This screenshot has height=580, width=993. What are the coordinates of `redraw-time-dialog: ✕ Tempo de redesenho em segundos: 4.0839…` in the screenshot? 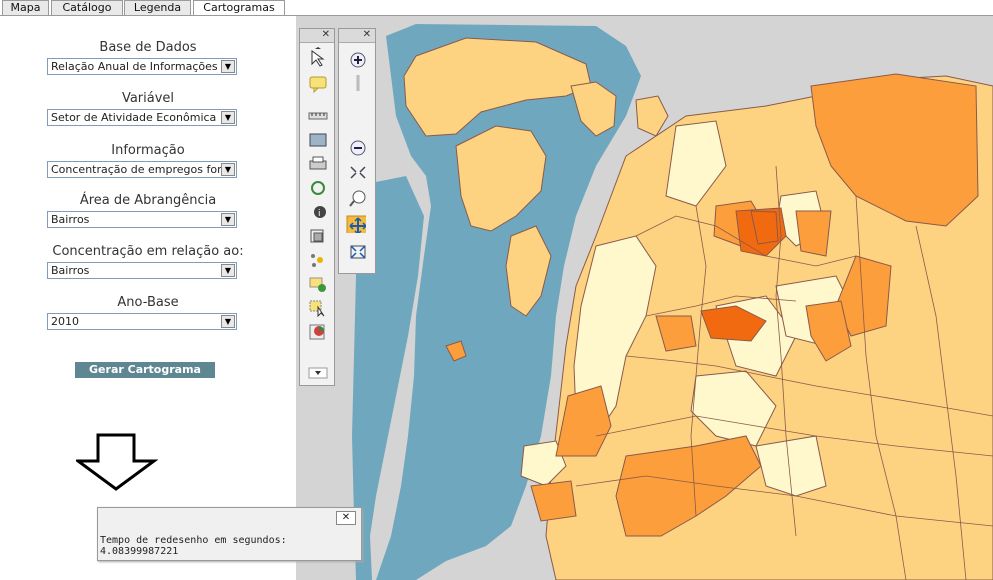 It's located at (229, 534).